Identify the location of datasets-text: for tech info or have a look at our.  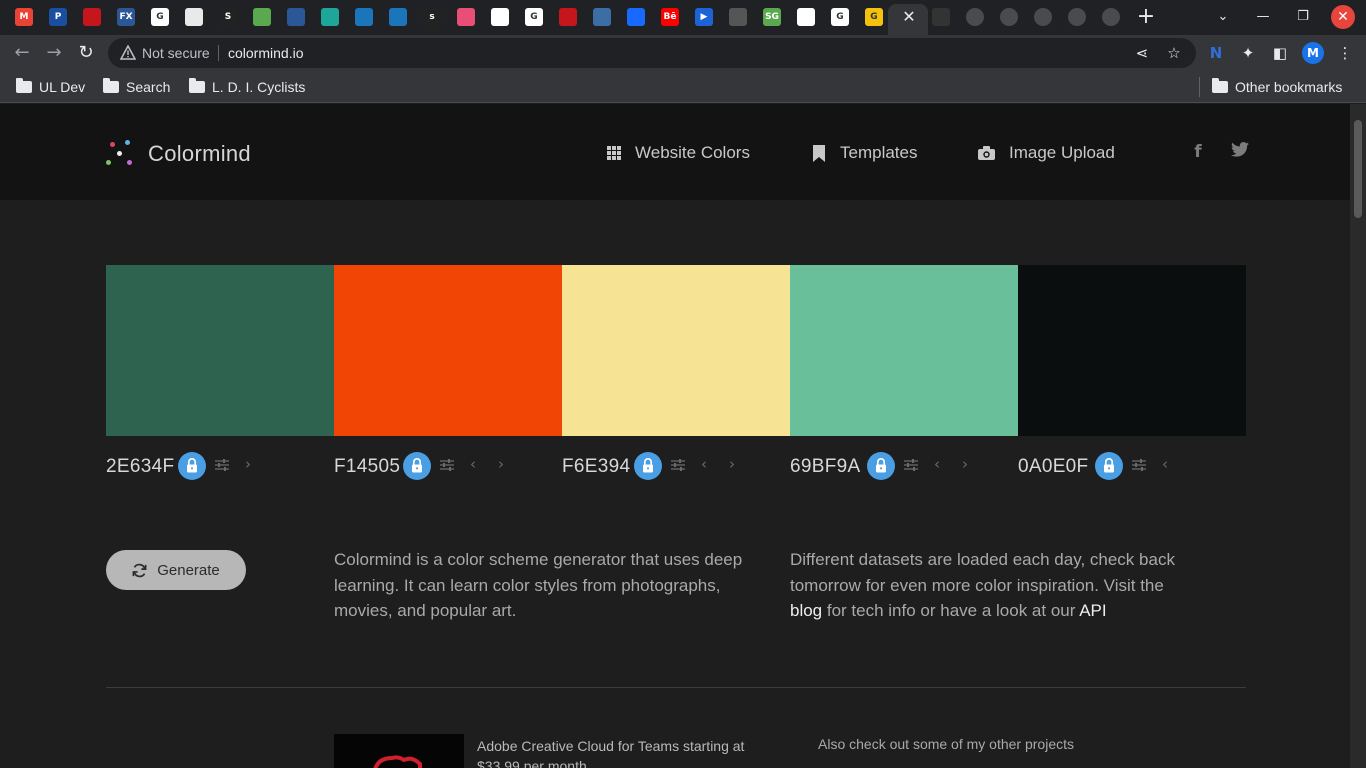
(951, 610).